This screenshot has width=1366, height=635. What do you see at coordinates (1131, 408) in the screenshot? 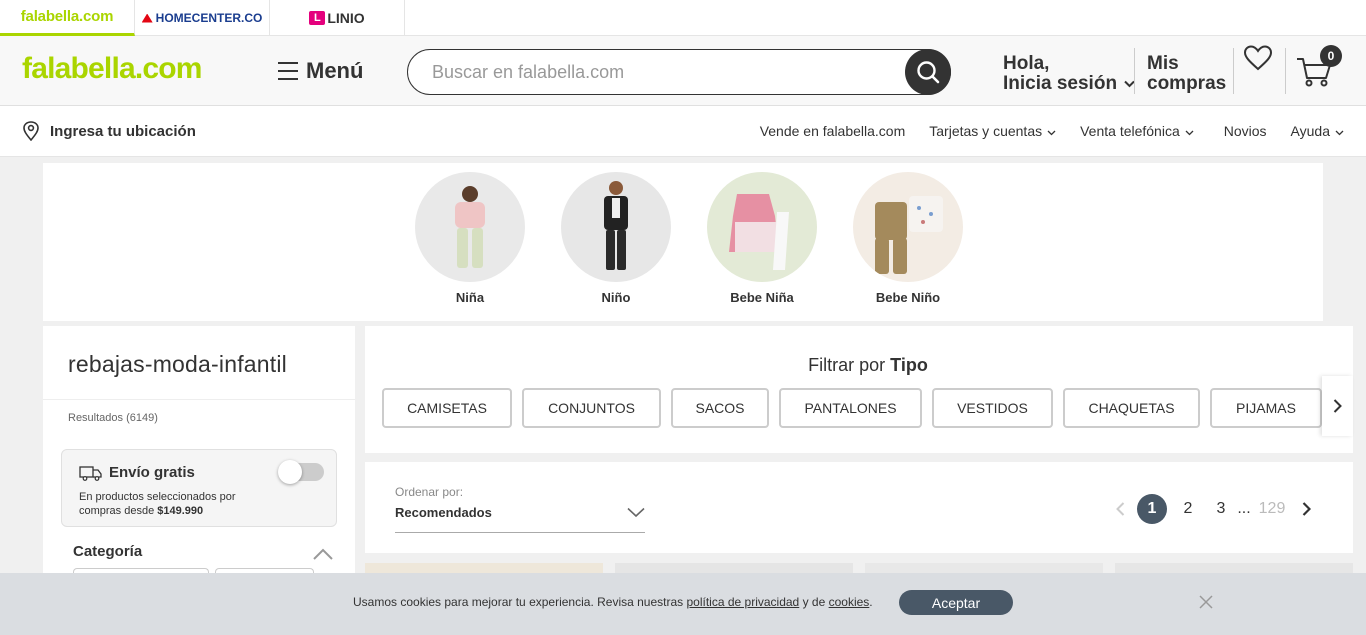
I see `filter-chip: CHAQUETAS` at bounding box center [1131, 408].